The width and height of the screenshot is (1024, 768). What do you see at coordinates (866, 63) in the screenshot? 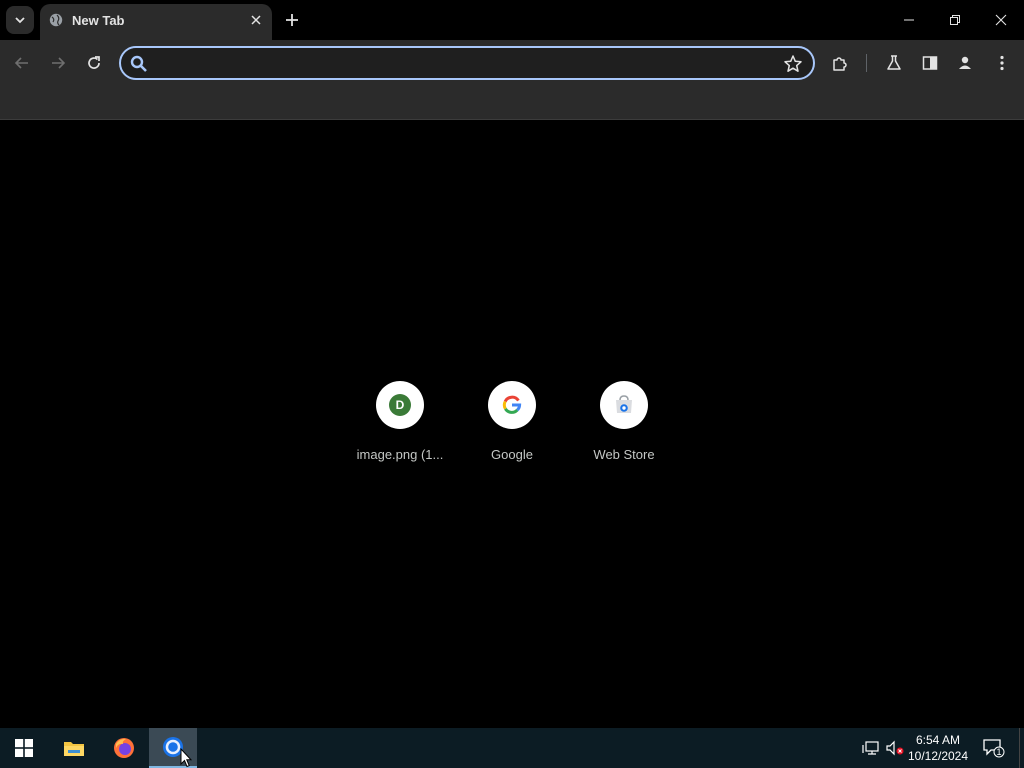
I see `toolbar-divider` at bounding box center [866, 63].